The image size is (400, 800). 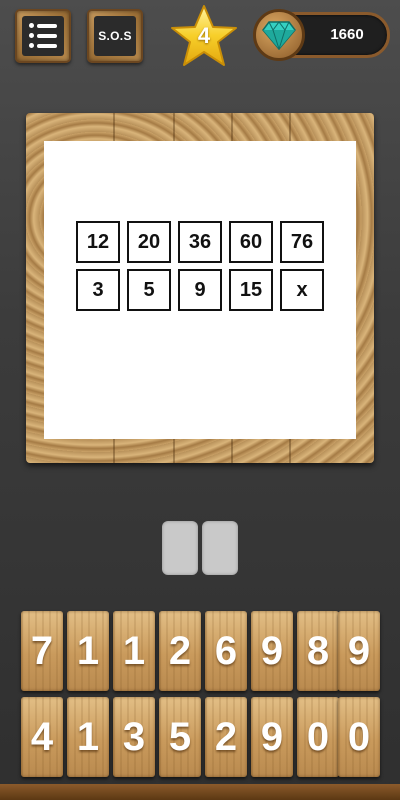 I want to click on grid-cell-top-1: 12, so click(x=98, y=242).